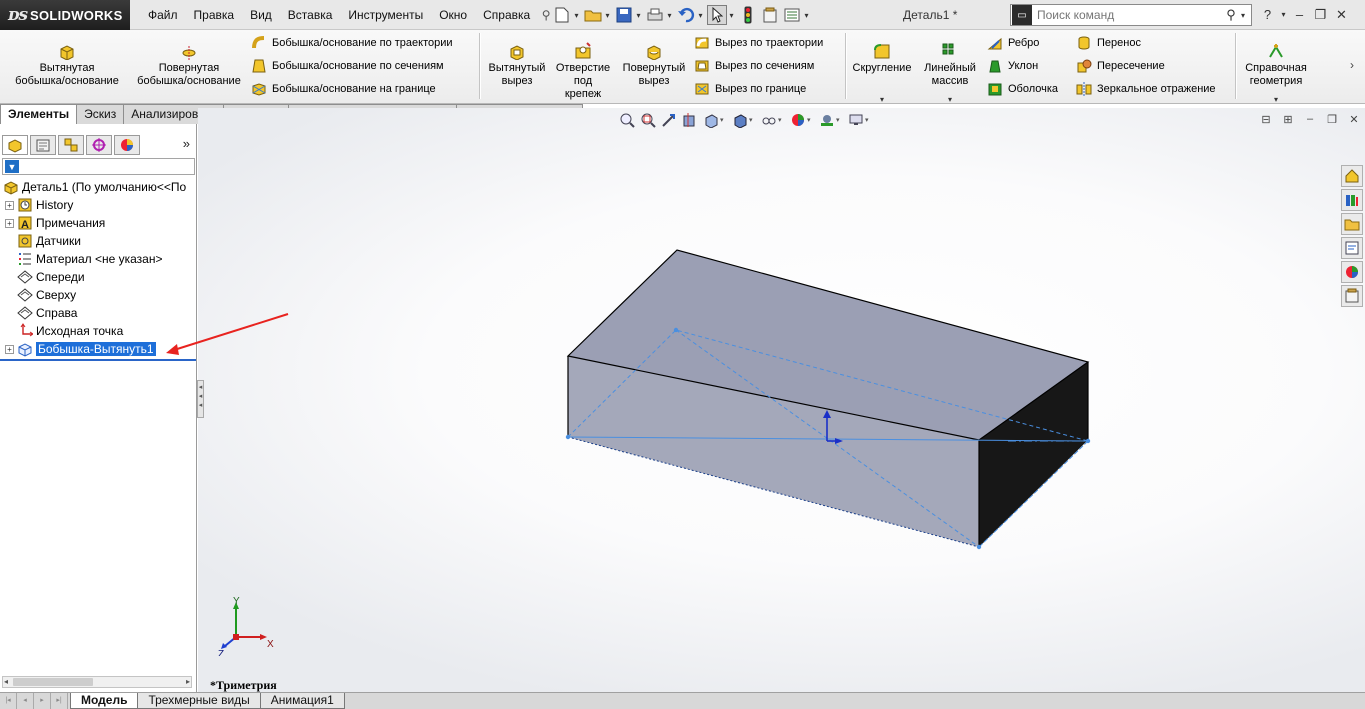 The height and width of the screenshot is (709, 1365). What do you see at coordinates (1310, 119) in the screenshot?
I see `viewport-minimize-icon: –` at bounding box center [1310, 119].